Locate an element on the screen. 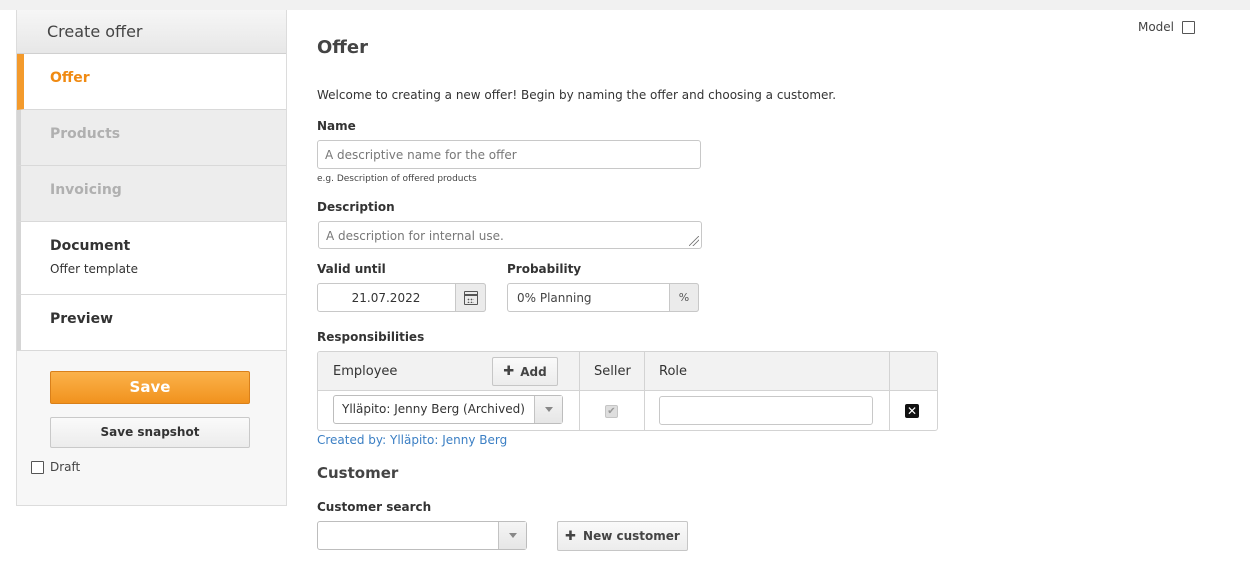 The height and width of the screenshot is (572, 1250). employee-select: Ylläpito: Jenny Berg (Archived) is located at coordinates (448, 409).